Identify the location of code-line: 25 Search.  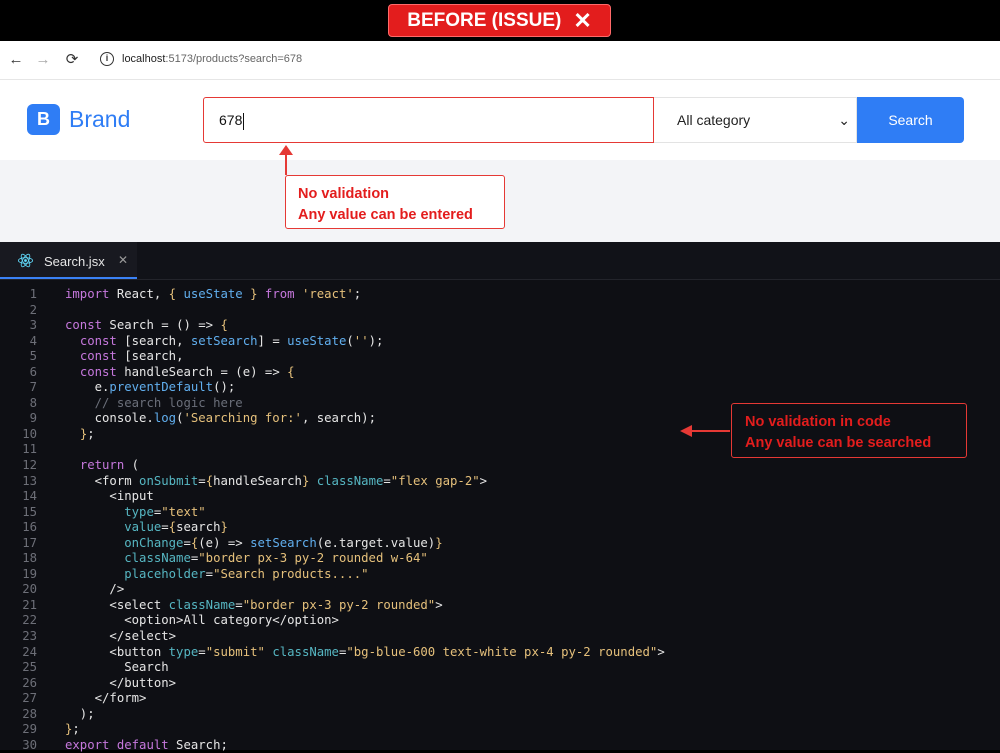
(350, 668).